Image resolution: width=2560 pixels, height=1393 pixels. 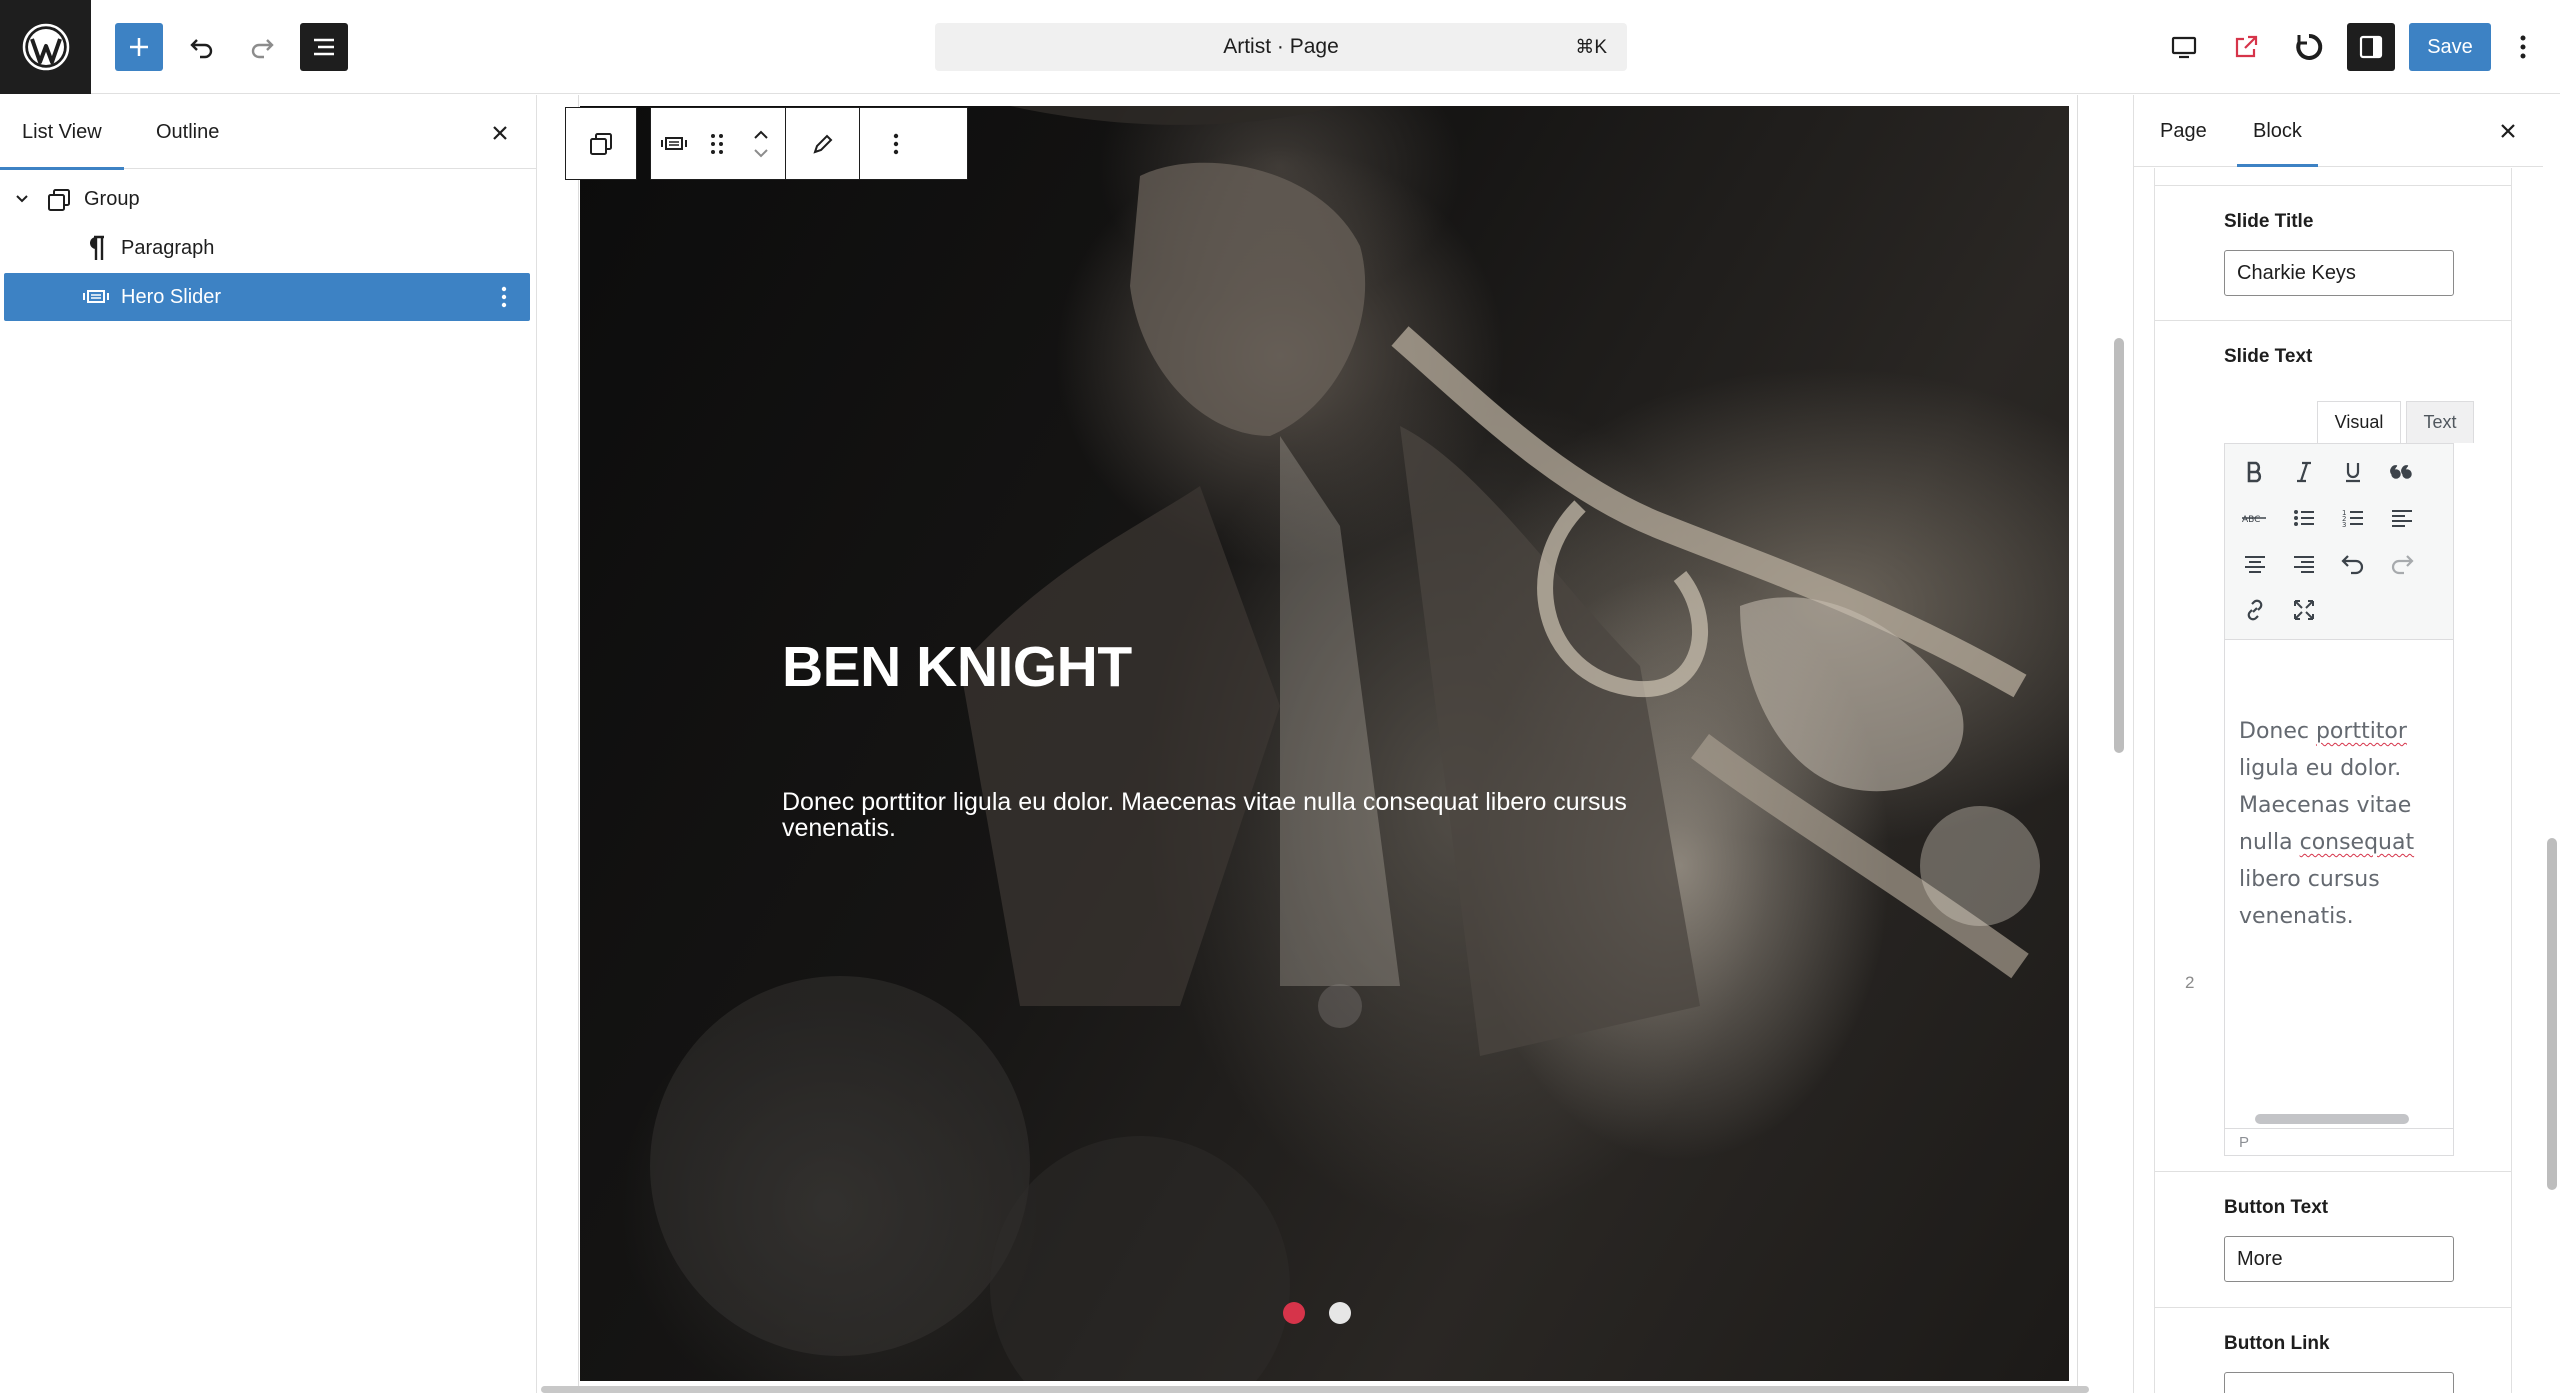 What do you see at coordinates (2371, 47) in the screenshot?
I see `settings-toggle-button` at bounding box center [2371, 47].